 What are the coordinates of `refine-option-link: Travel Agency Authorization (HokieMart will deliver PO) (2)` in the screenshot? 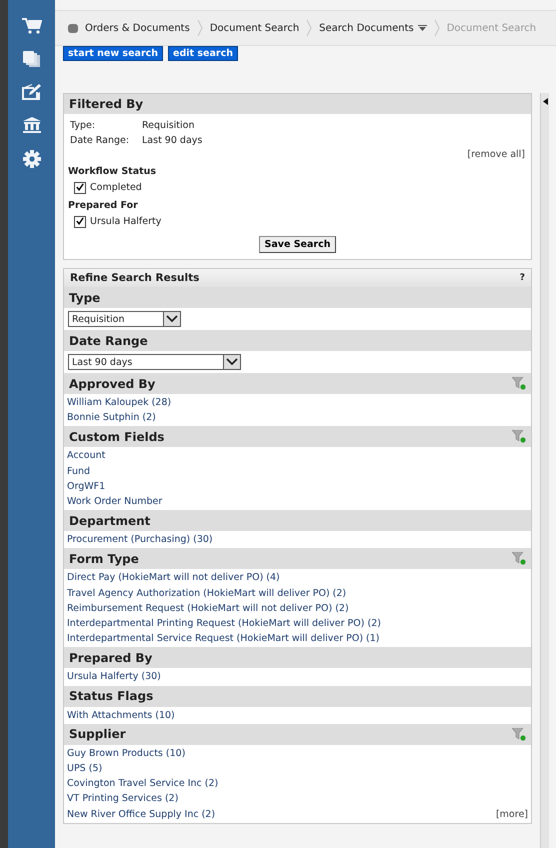 It's located at (206, 593).